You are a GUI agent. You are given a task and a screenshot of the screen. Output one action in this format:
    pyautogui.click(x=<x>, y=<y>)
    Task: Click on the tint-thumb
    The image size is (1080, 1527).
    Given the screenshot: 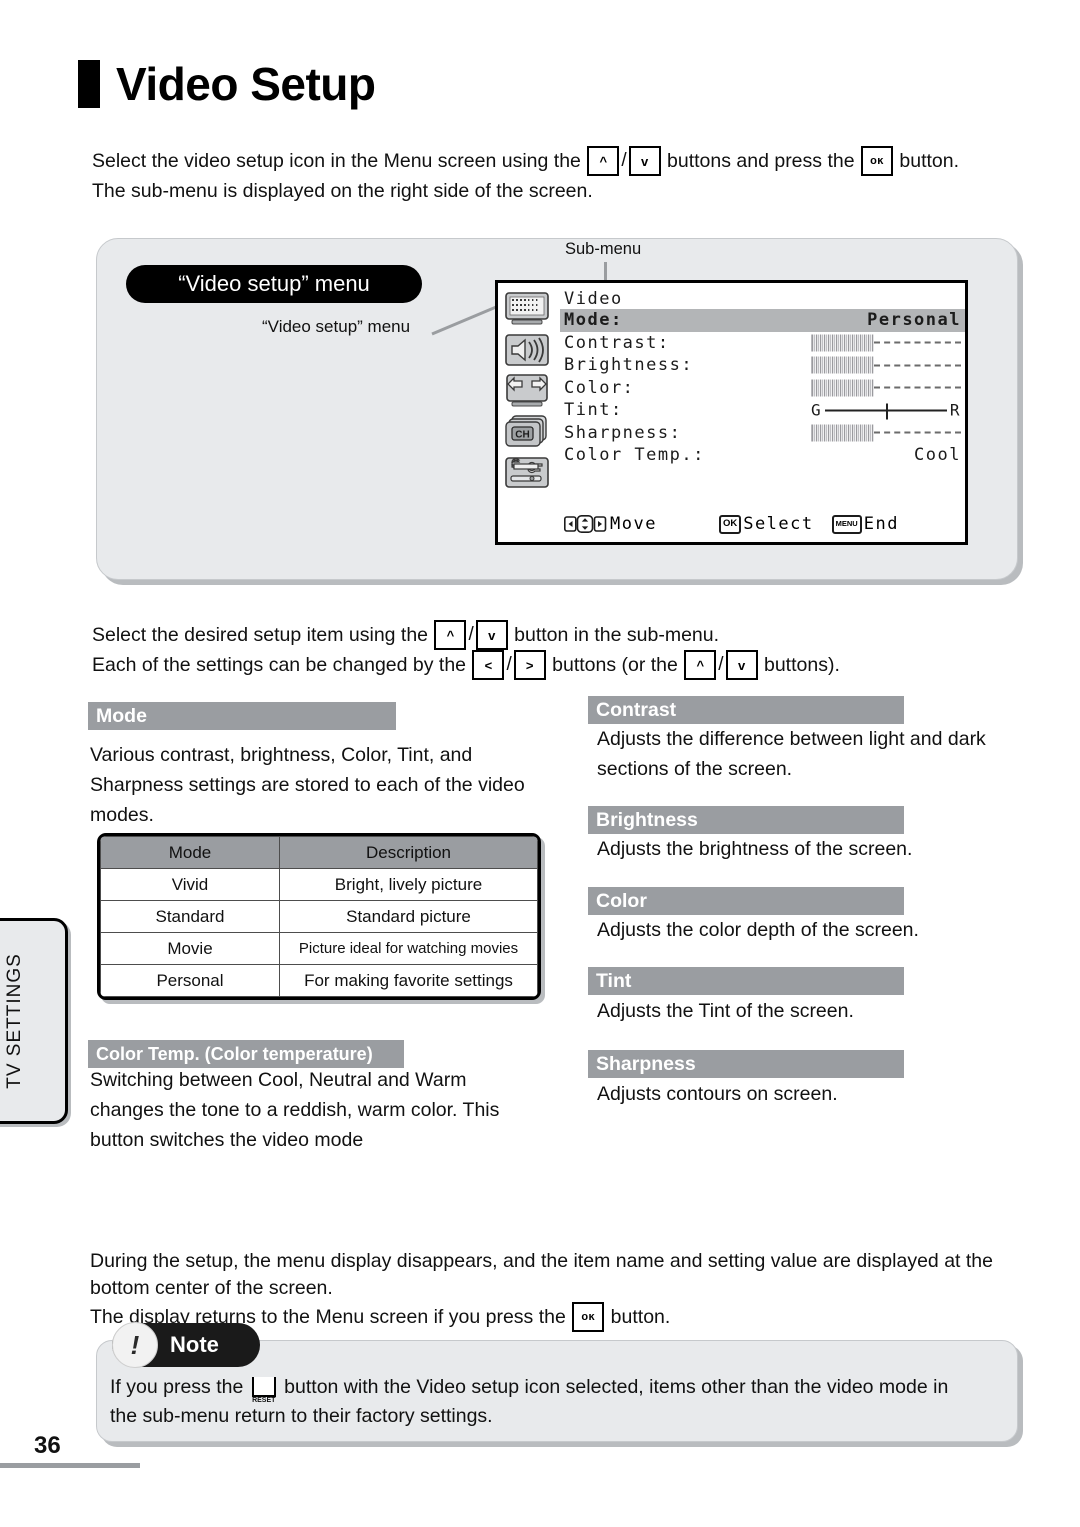 What is the action you would take?
    pyautogui.click(x=887, y=411)
    